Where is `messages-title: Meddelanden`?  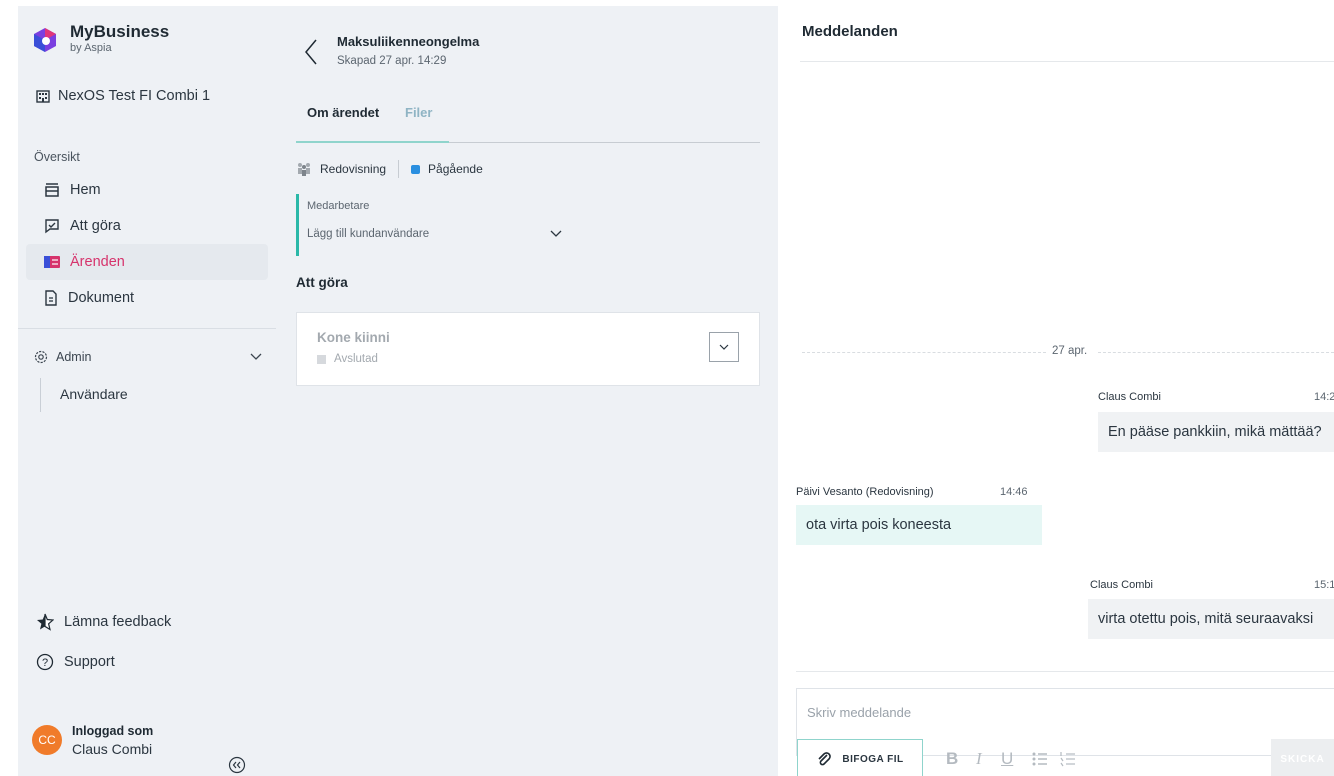
messages-title: Meddelanden is located at coordinates (850, 31).